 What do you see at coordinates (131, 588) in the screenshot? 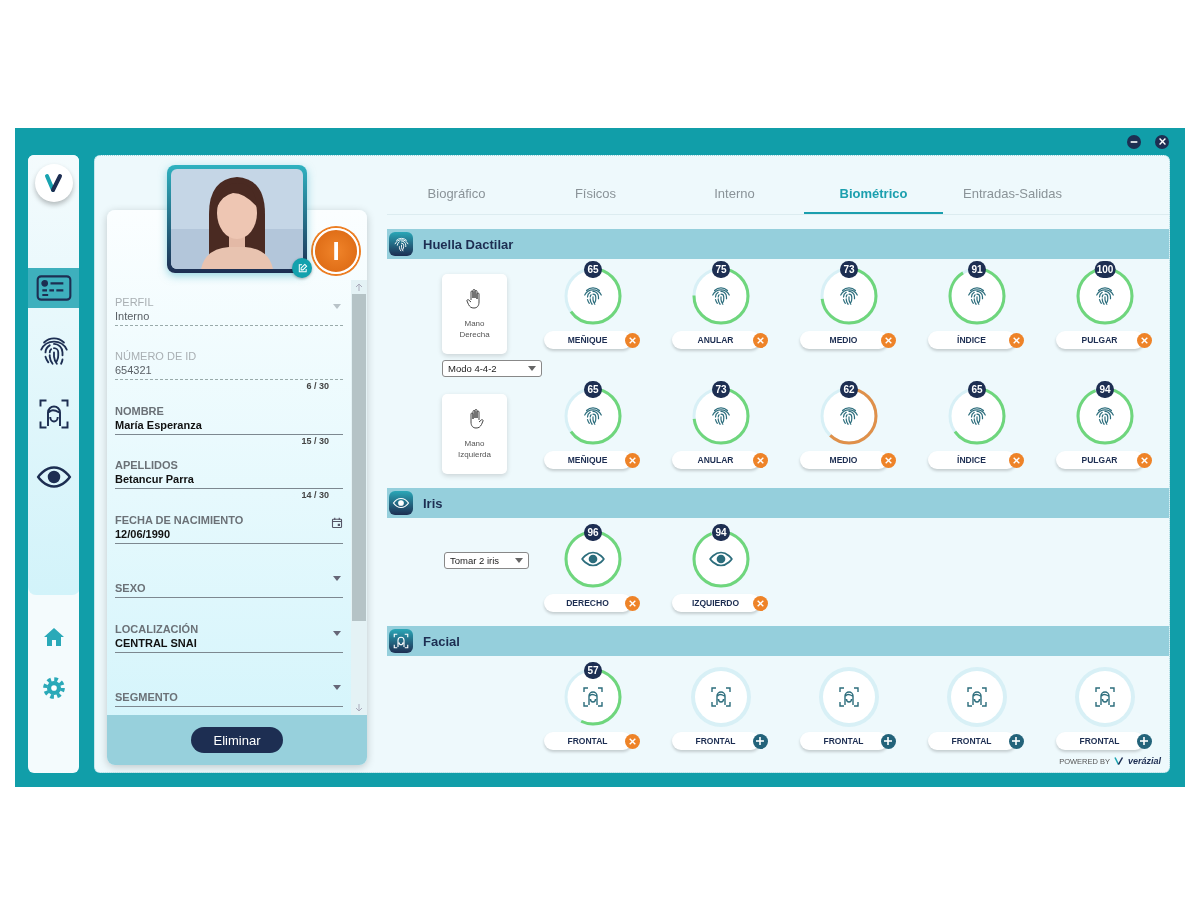
I see `field-label: SEXO` at bounding box center [131, 588].